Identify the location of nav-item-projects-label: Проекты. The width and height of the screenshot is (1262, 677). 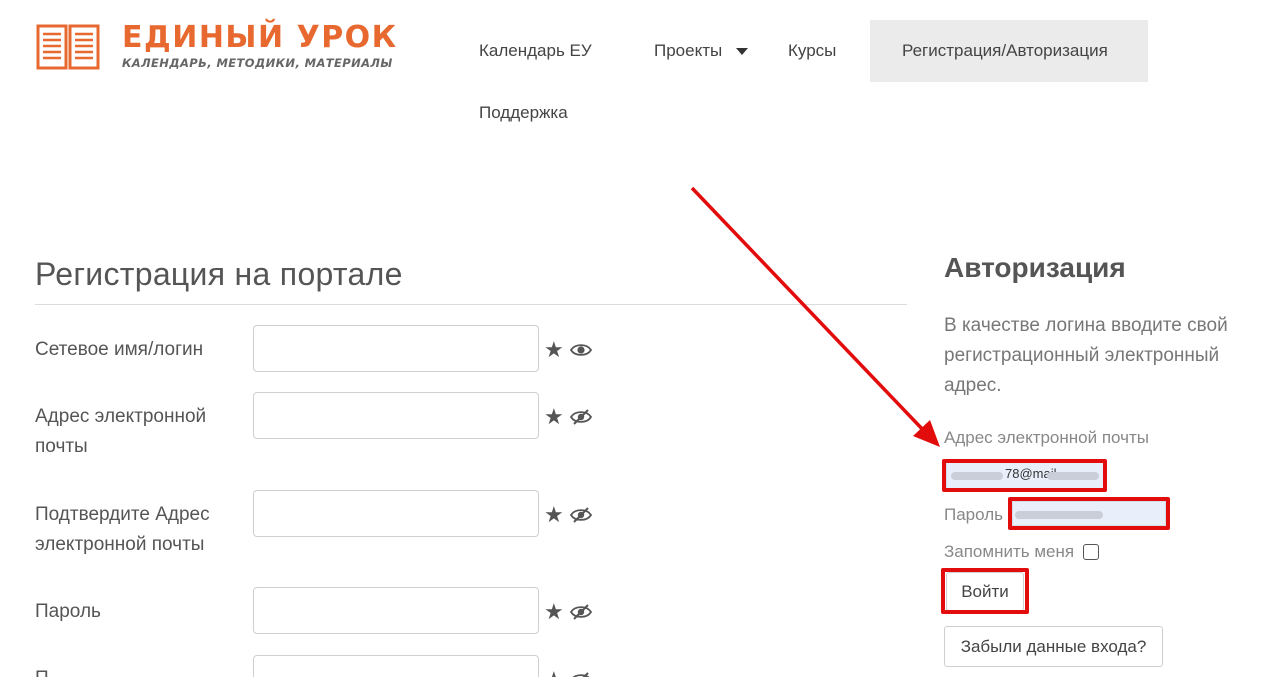
(688, 50).